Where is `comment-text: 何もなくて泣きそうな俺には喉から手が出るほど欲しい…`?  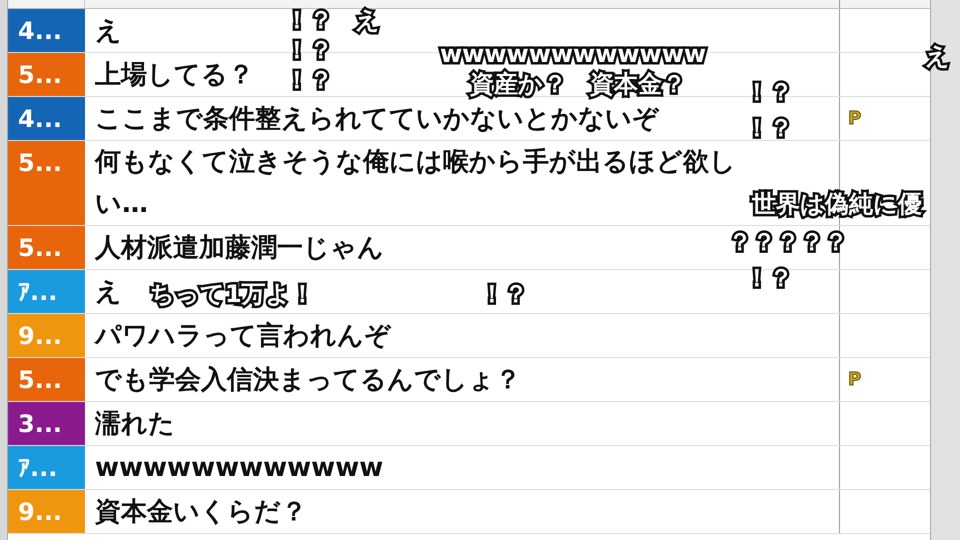
comment-text: 何もなくて泣きそうな俺には喉から手が出るほど欲しい… is located at coordinates (416, 183).